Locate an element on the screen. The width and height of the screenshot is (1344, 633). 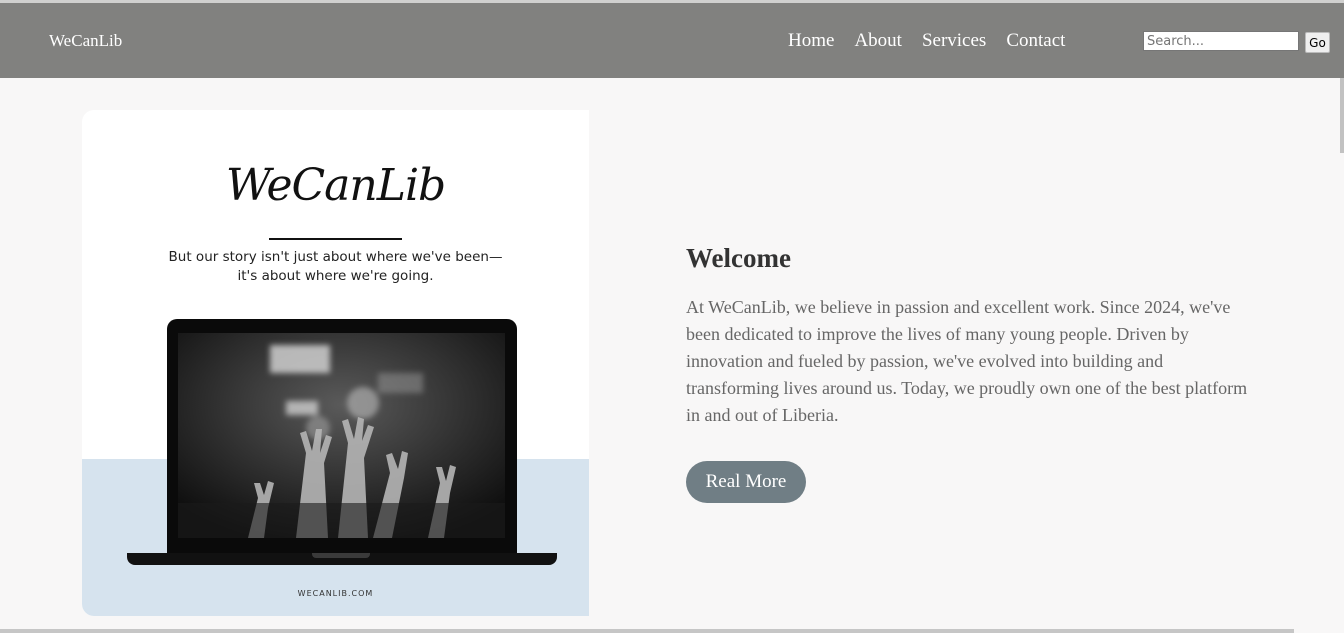
nav-services-link: Services is located at coordinates (954, 41).